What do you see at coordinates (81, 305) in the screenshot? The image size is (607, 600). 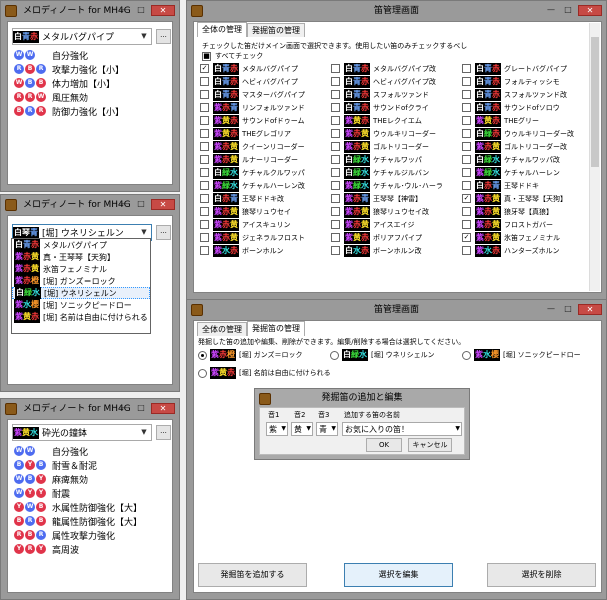 I see `dropdown-option: 紫水櫻 [堀] ソニックピードロー` at bounding box center [81, 305].